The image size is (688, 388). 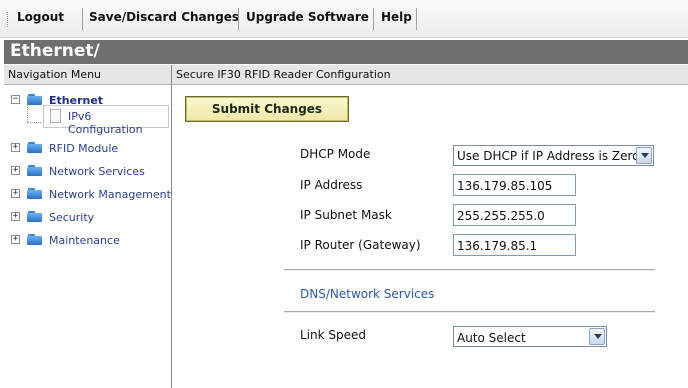 What do you see at coordinates (530, 336) in the screenshot?
I see `link-speed-select: Auto Select` at bounding box center [530, 336].